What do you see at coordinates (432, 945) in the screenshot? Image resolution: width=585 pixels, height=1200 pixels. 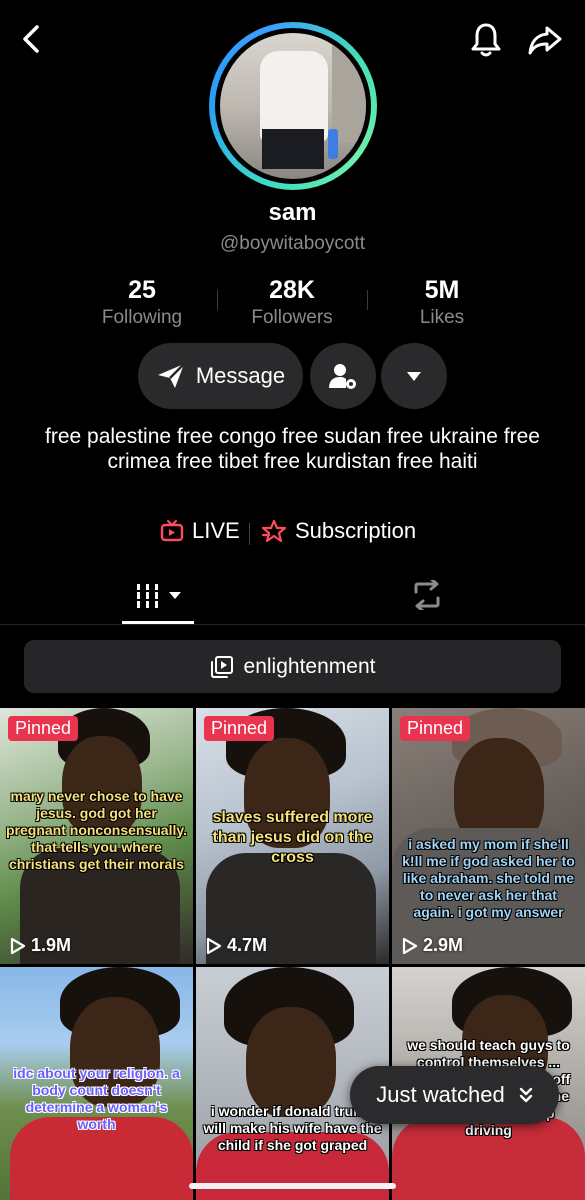 I see `view-count: 2.9M` at bounding box center [432, 945].